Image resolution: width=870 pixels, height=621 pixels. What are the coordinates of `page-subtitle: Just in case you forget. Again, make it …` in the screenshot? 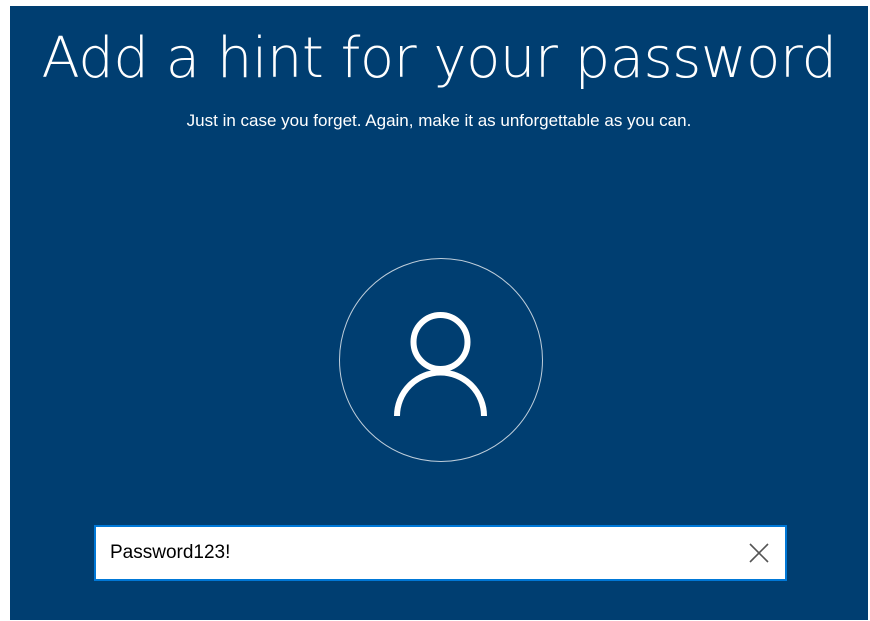 It's located at (439, 120).